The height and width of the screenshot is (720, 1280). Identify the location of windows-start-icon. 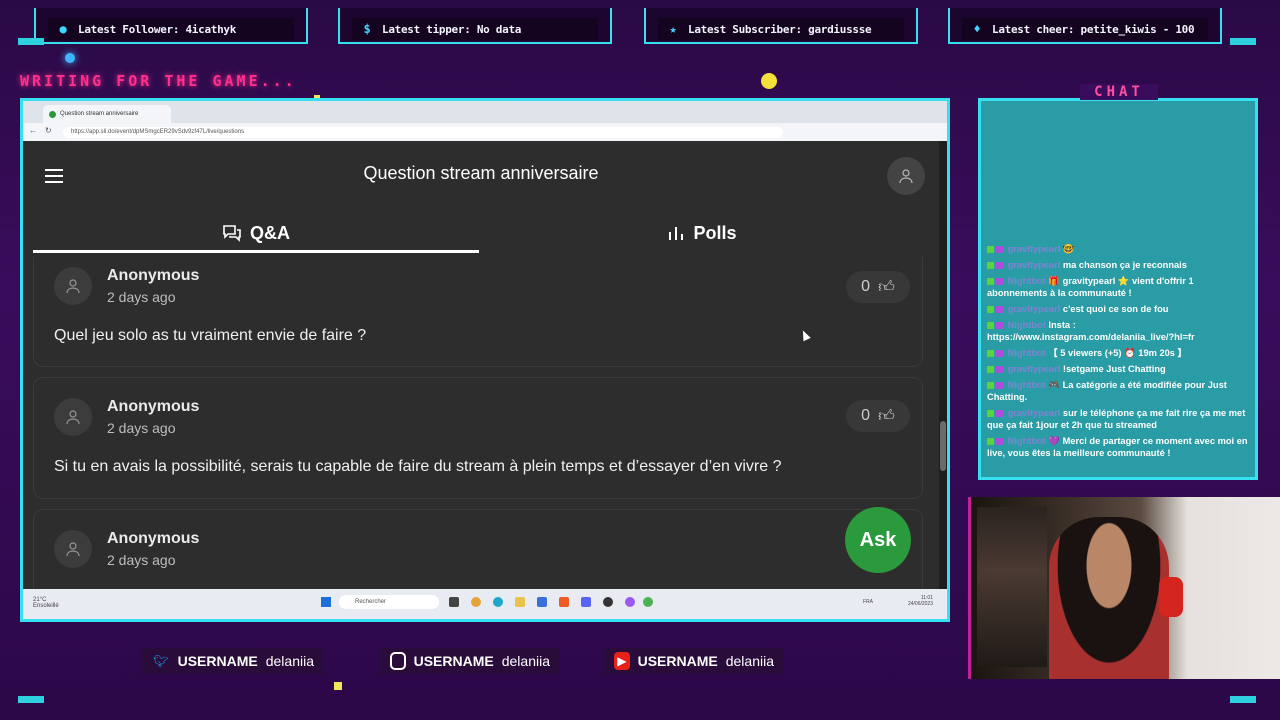
(326, 602).